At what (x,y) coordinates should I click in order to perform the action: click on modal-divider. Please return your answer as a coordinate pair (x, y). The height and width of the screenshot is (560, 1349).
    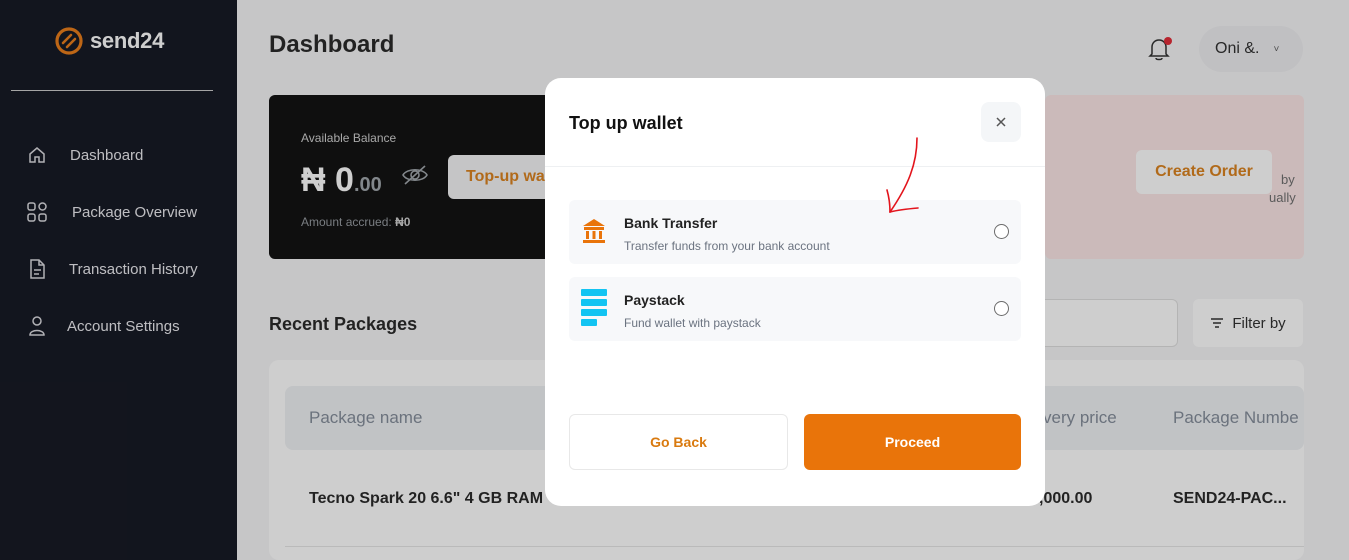
    Looking at the image, I should click on (795, 166).